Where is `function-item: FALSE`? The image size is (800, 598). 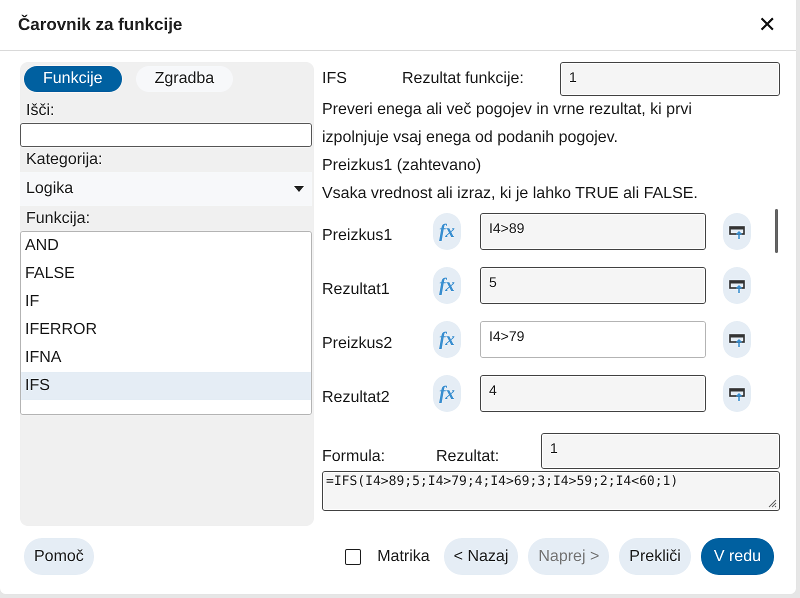
function-item: FALSE is located at coordinates (166, 274).